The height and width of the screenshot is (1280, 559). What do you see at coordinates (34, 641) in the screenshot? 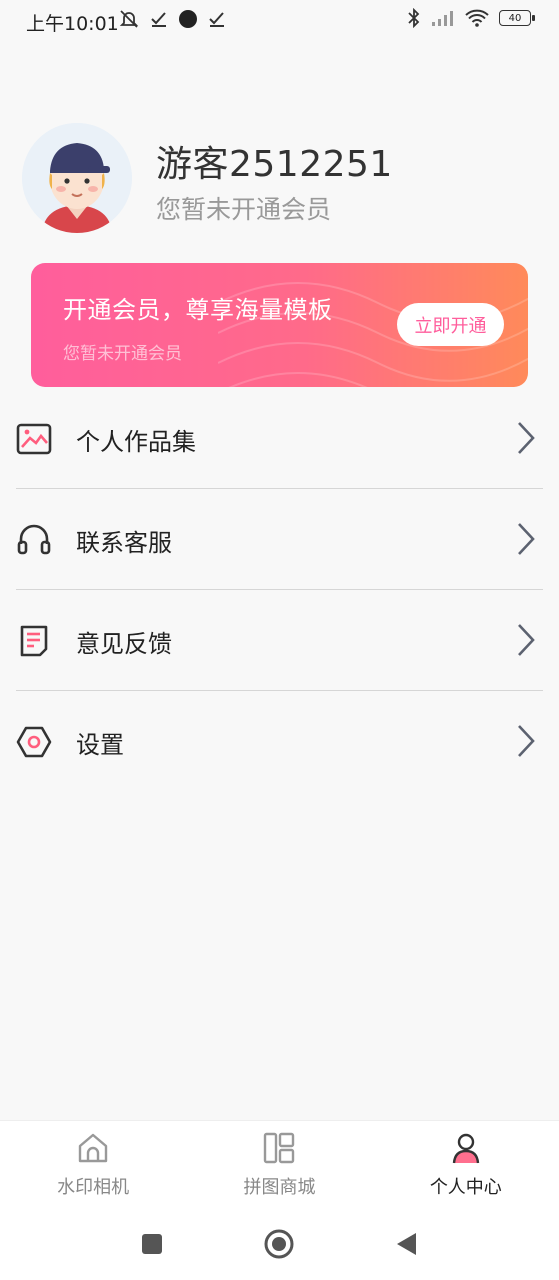
I see `feedback-icon` at bounding box center [34, 641].